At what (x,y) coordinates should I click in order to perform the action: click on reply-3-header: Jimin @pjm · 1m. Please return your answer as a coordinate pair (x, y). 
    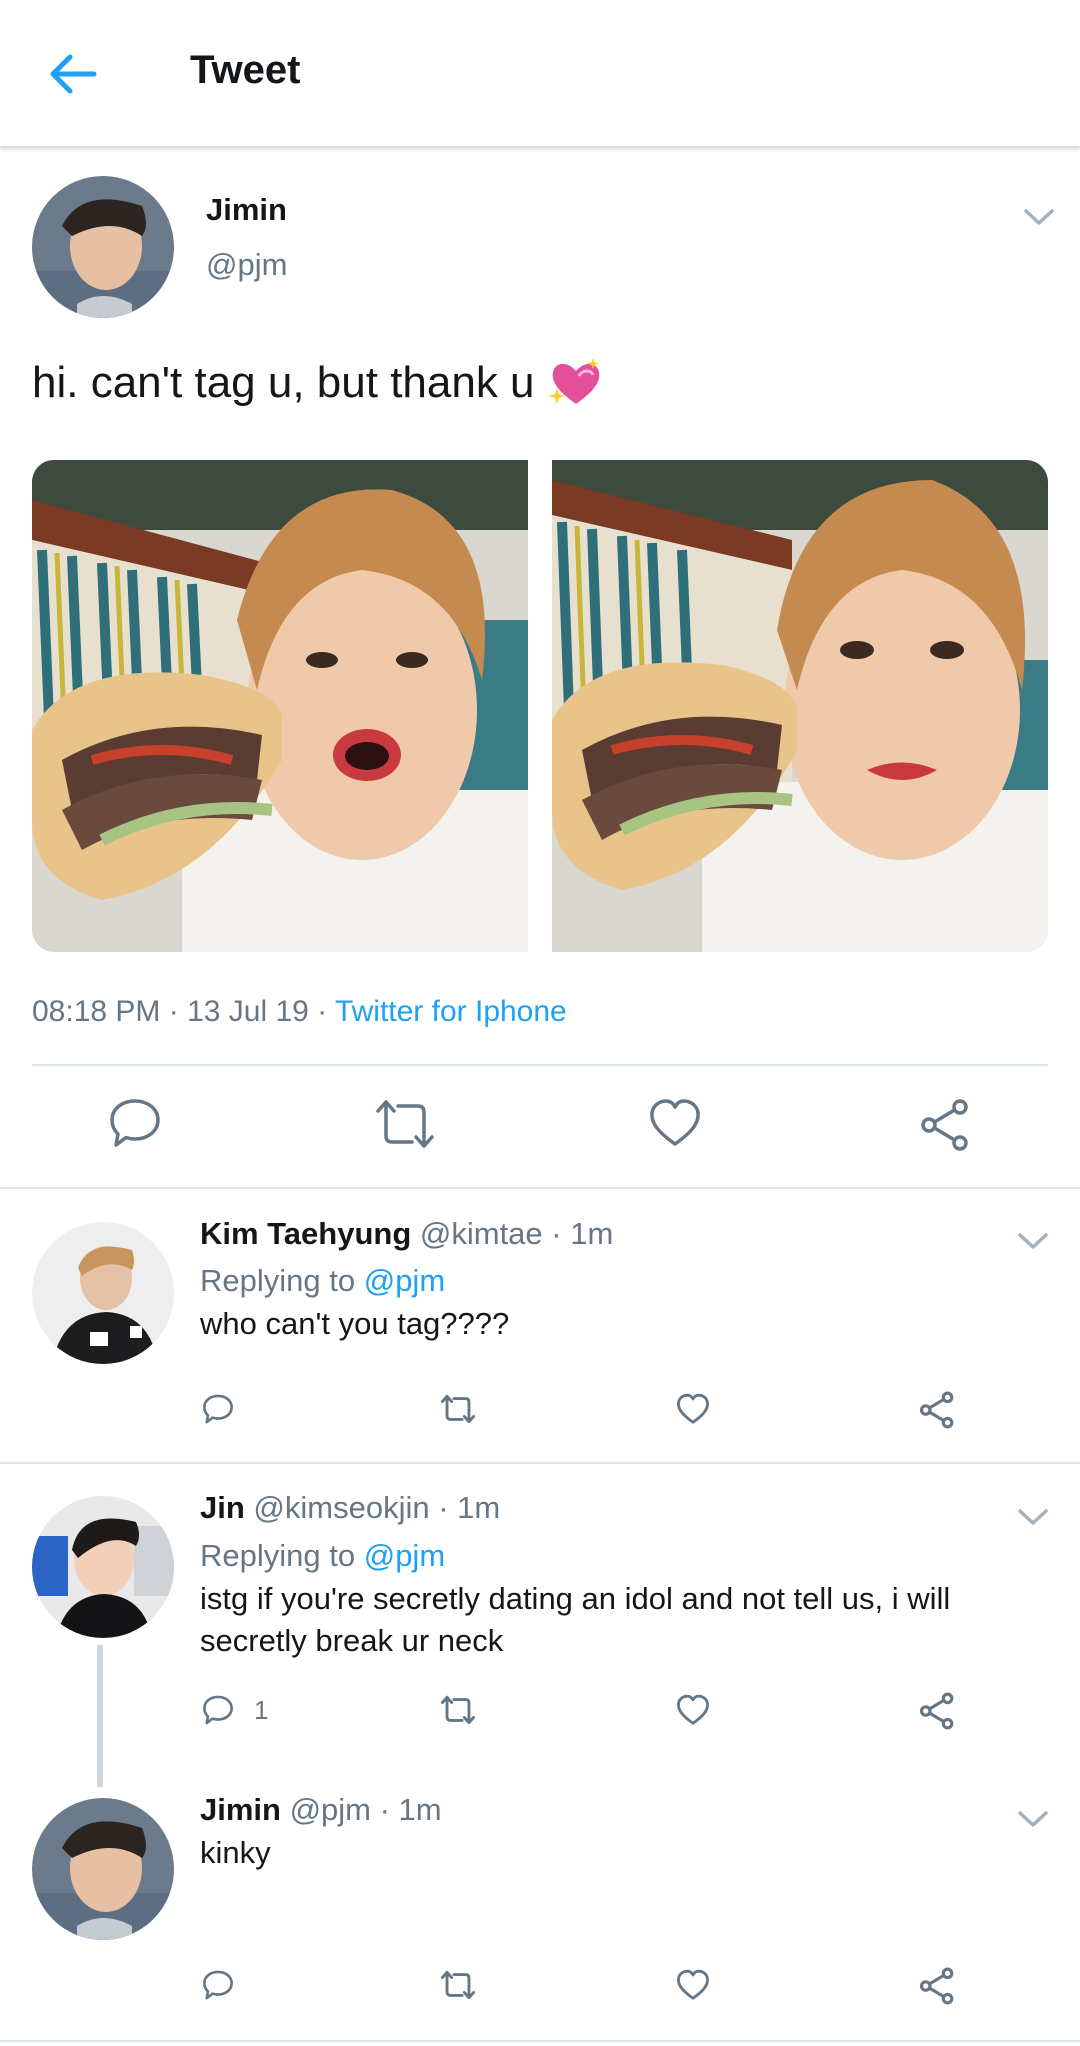
    Looking at the image, I should click on (321, 1810).